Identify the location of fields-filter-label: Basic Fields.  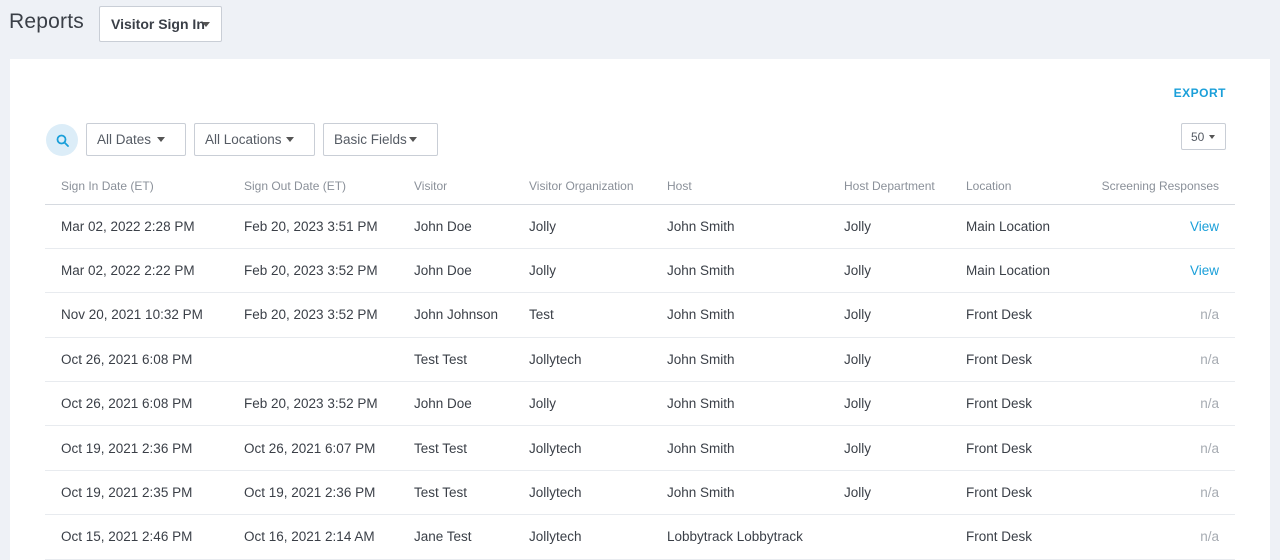
(370, 139).